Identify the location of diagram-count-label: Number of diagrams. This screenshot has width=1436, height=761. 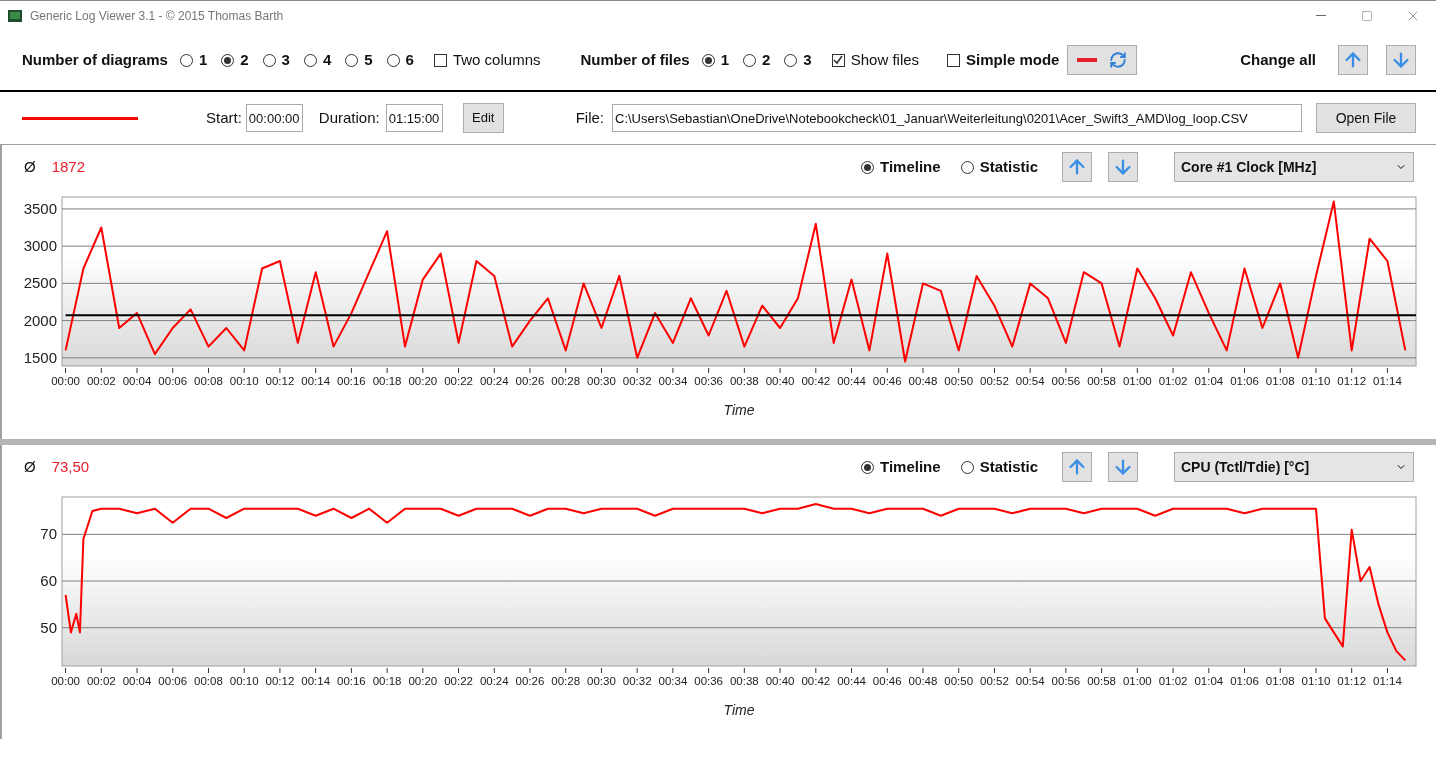
(95, 59).